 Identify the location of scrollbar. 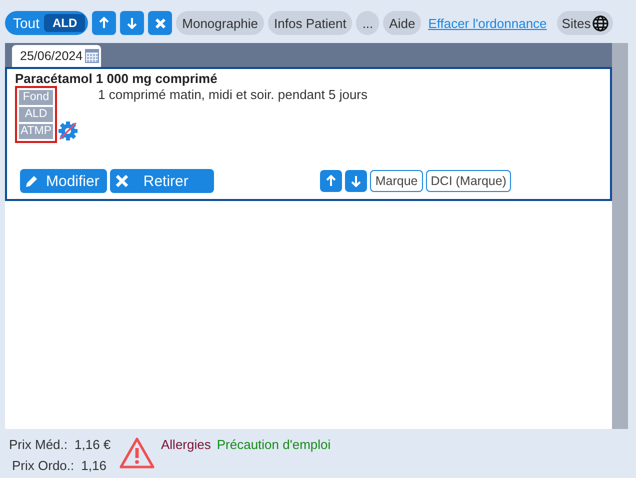
(620, 236).